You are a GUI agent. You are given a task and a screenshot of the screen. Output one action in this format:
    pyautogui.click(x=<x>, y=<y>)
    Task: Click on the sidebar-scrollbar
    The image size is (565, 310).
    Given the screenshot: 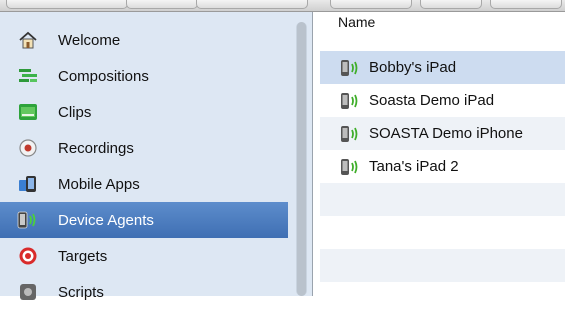 What is the action you would take?
    pyautogui.click(x=301, y=159)
    